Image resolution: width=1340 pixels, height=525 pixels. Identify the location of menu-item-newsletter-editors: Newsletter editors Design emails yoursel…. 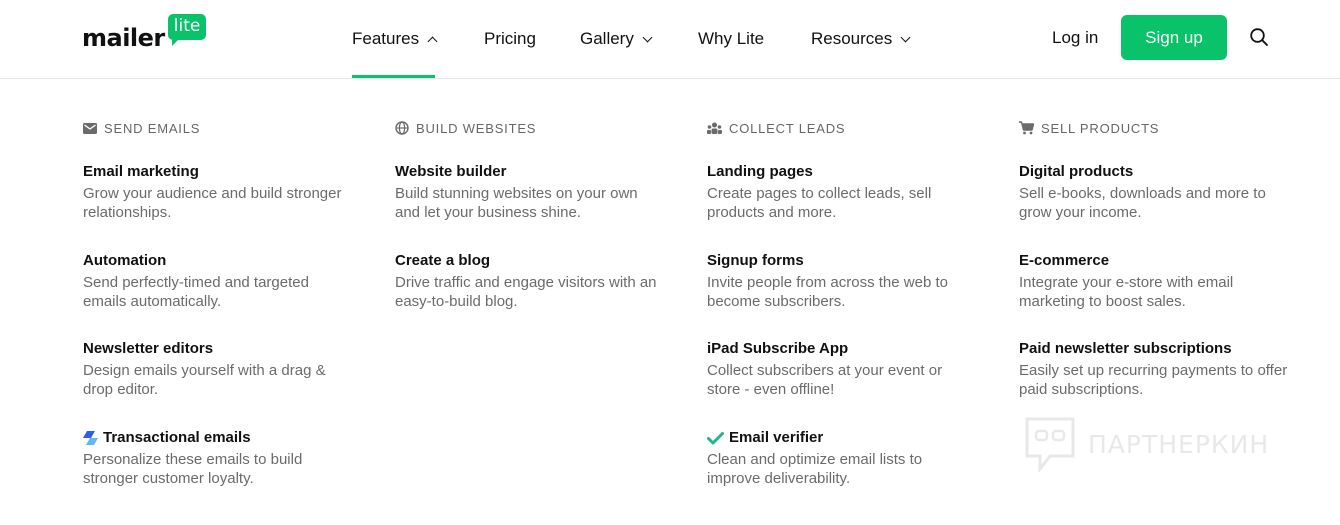
(218, 369).